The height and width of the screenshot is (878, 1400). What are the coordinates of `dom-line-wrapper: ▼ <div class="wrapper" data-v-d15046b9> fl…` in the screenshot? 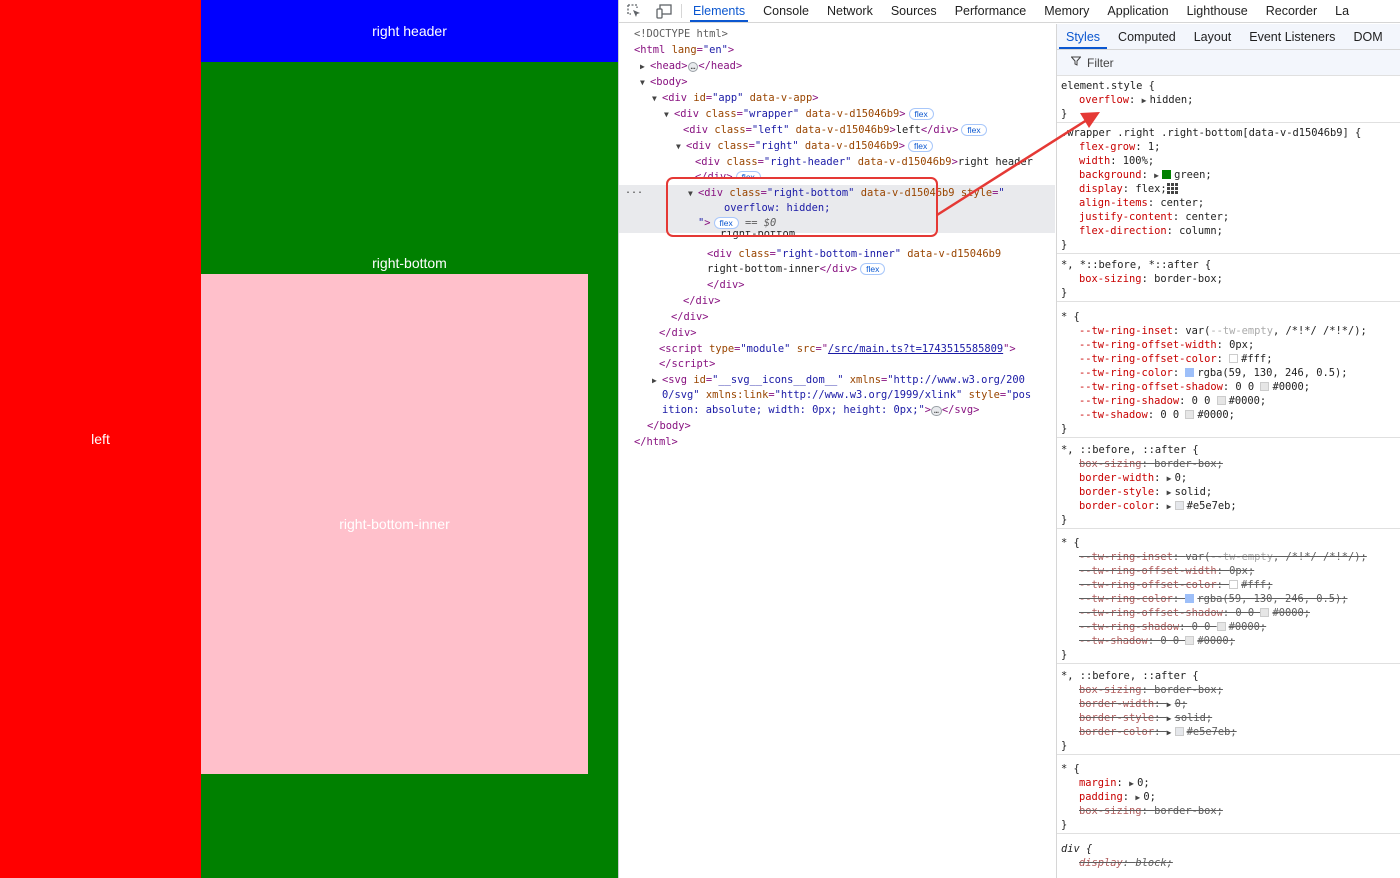 It's located at (799, 114).